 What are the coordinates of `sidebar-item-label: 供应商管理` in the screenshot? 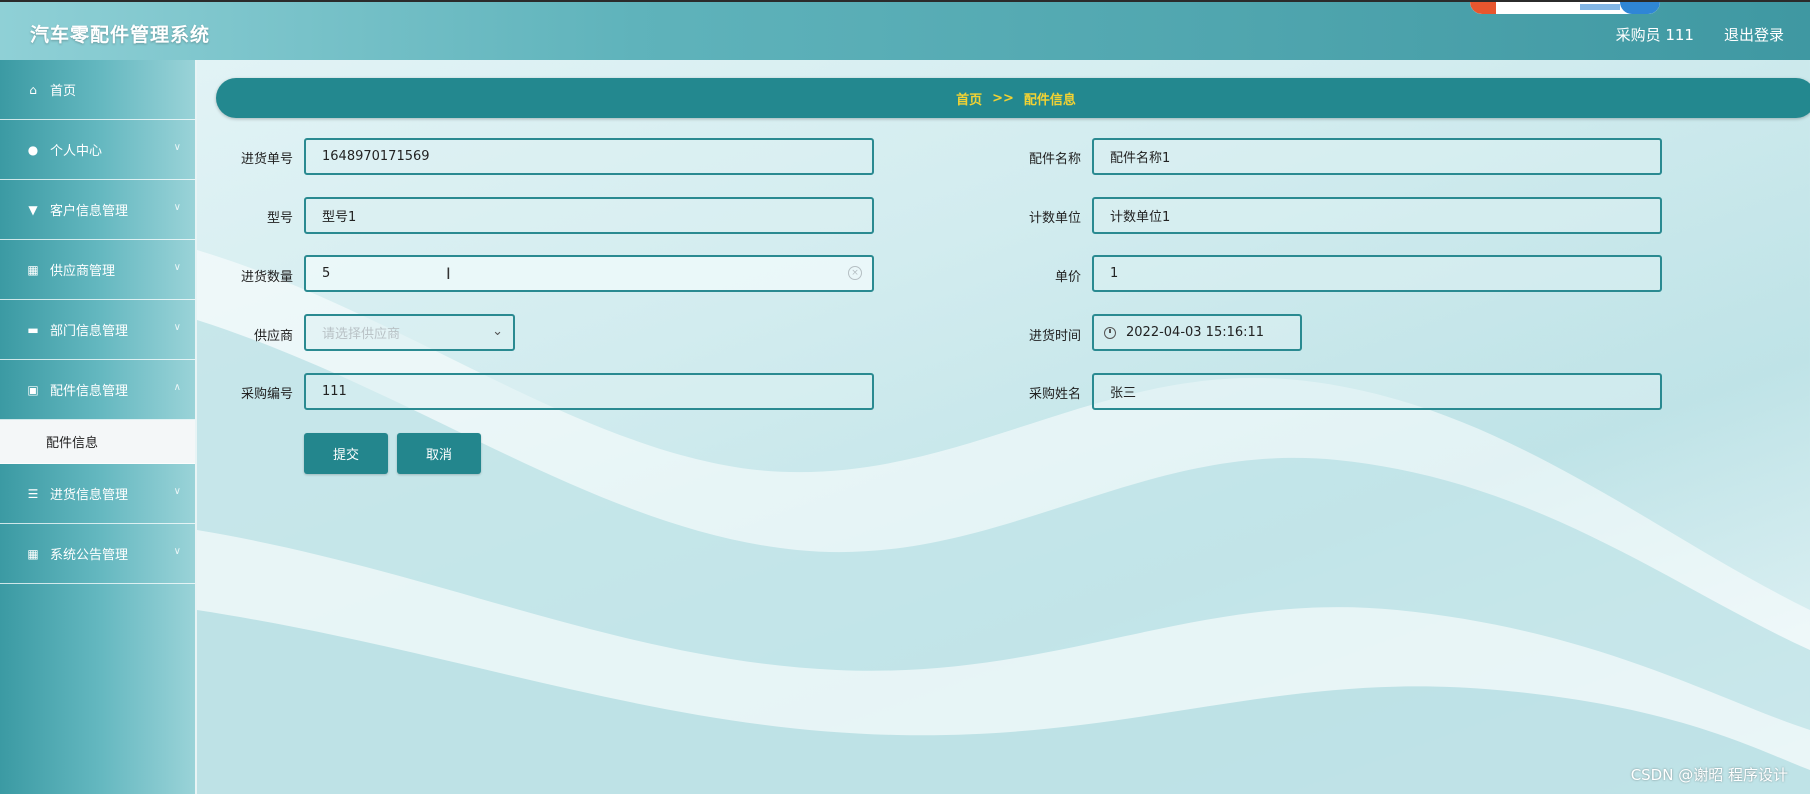 It's located at (83, 271).